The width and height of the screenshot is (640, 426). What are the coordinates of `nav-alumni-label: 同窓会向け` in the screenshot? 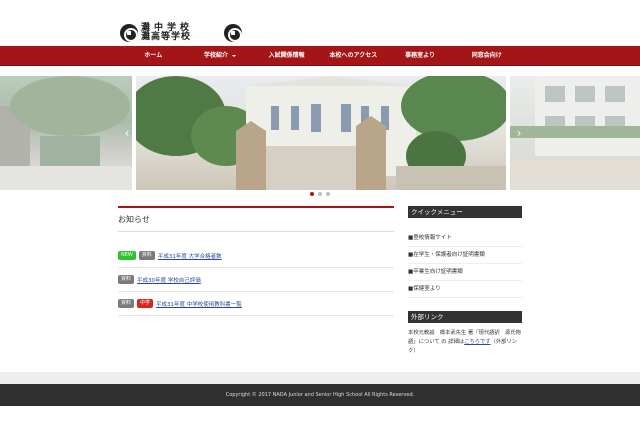 It's located at (486, 55).